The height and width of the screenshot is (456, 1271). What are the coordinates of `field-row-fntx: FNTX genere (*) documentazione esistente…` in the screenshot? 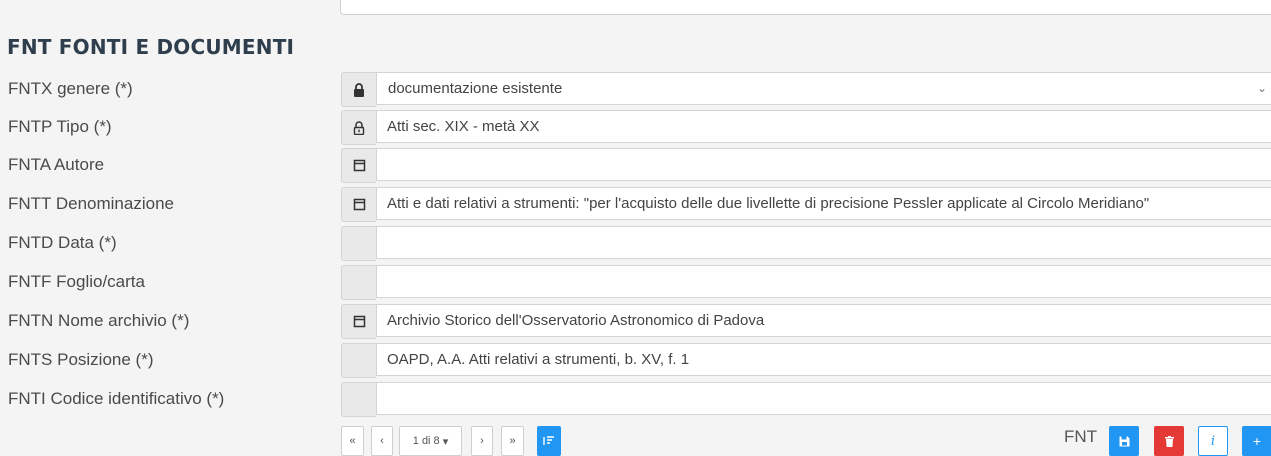 It's located at (635, 89).